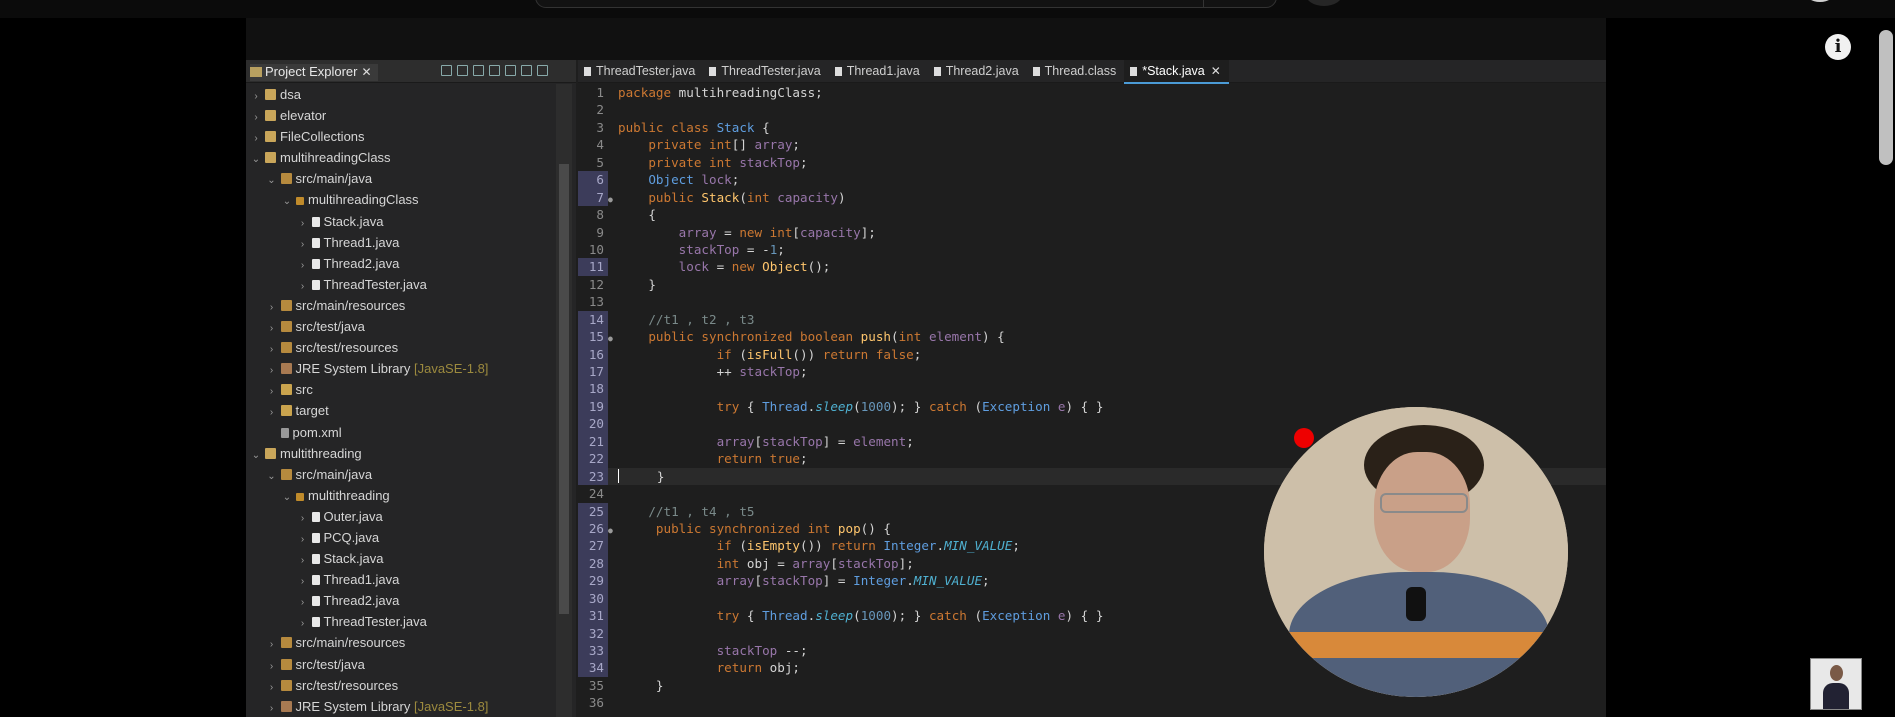  What do you see at coordinates (1092, 354) in the screenshot?
I see `code-line: 16 if (isFull()) return false;` at bounding box center [1092, 354].